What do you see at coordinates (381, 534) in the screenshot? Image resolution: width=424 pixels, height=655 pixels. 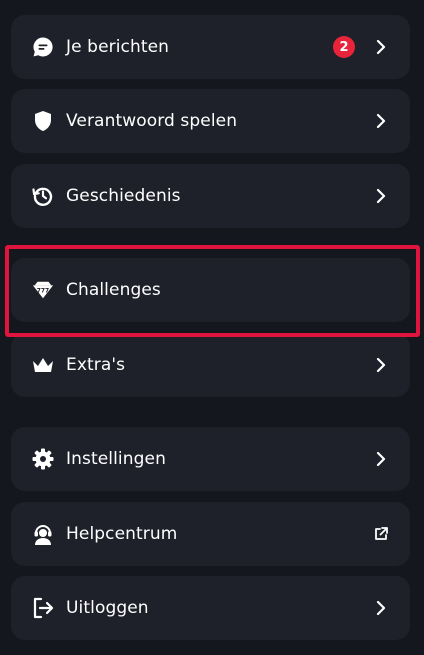 I see `external-link-icon` at bounding box center [381, 534].